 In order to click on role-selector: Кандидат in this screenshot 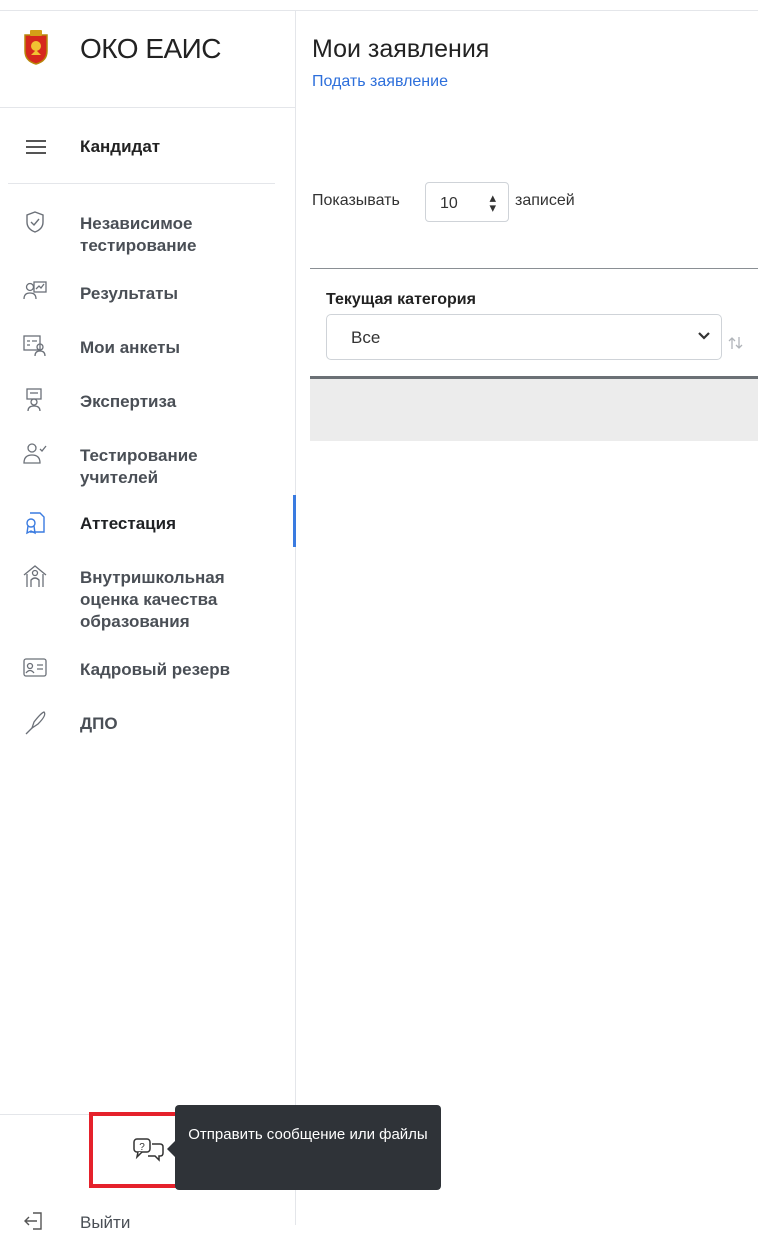, I will do `click(147, 145)`.